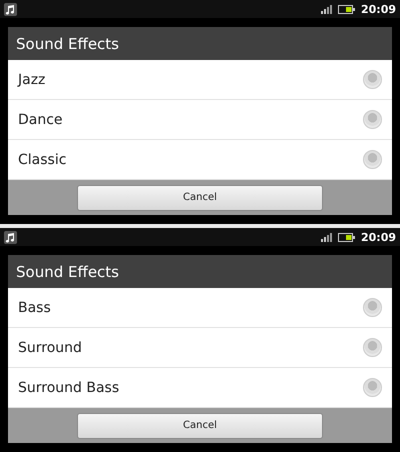  Describe the element at coordinates (190, 80) in the screenshot. I see `option-label: Jazz` at that location.